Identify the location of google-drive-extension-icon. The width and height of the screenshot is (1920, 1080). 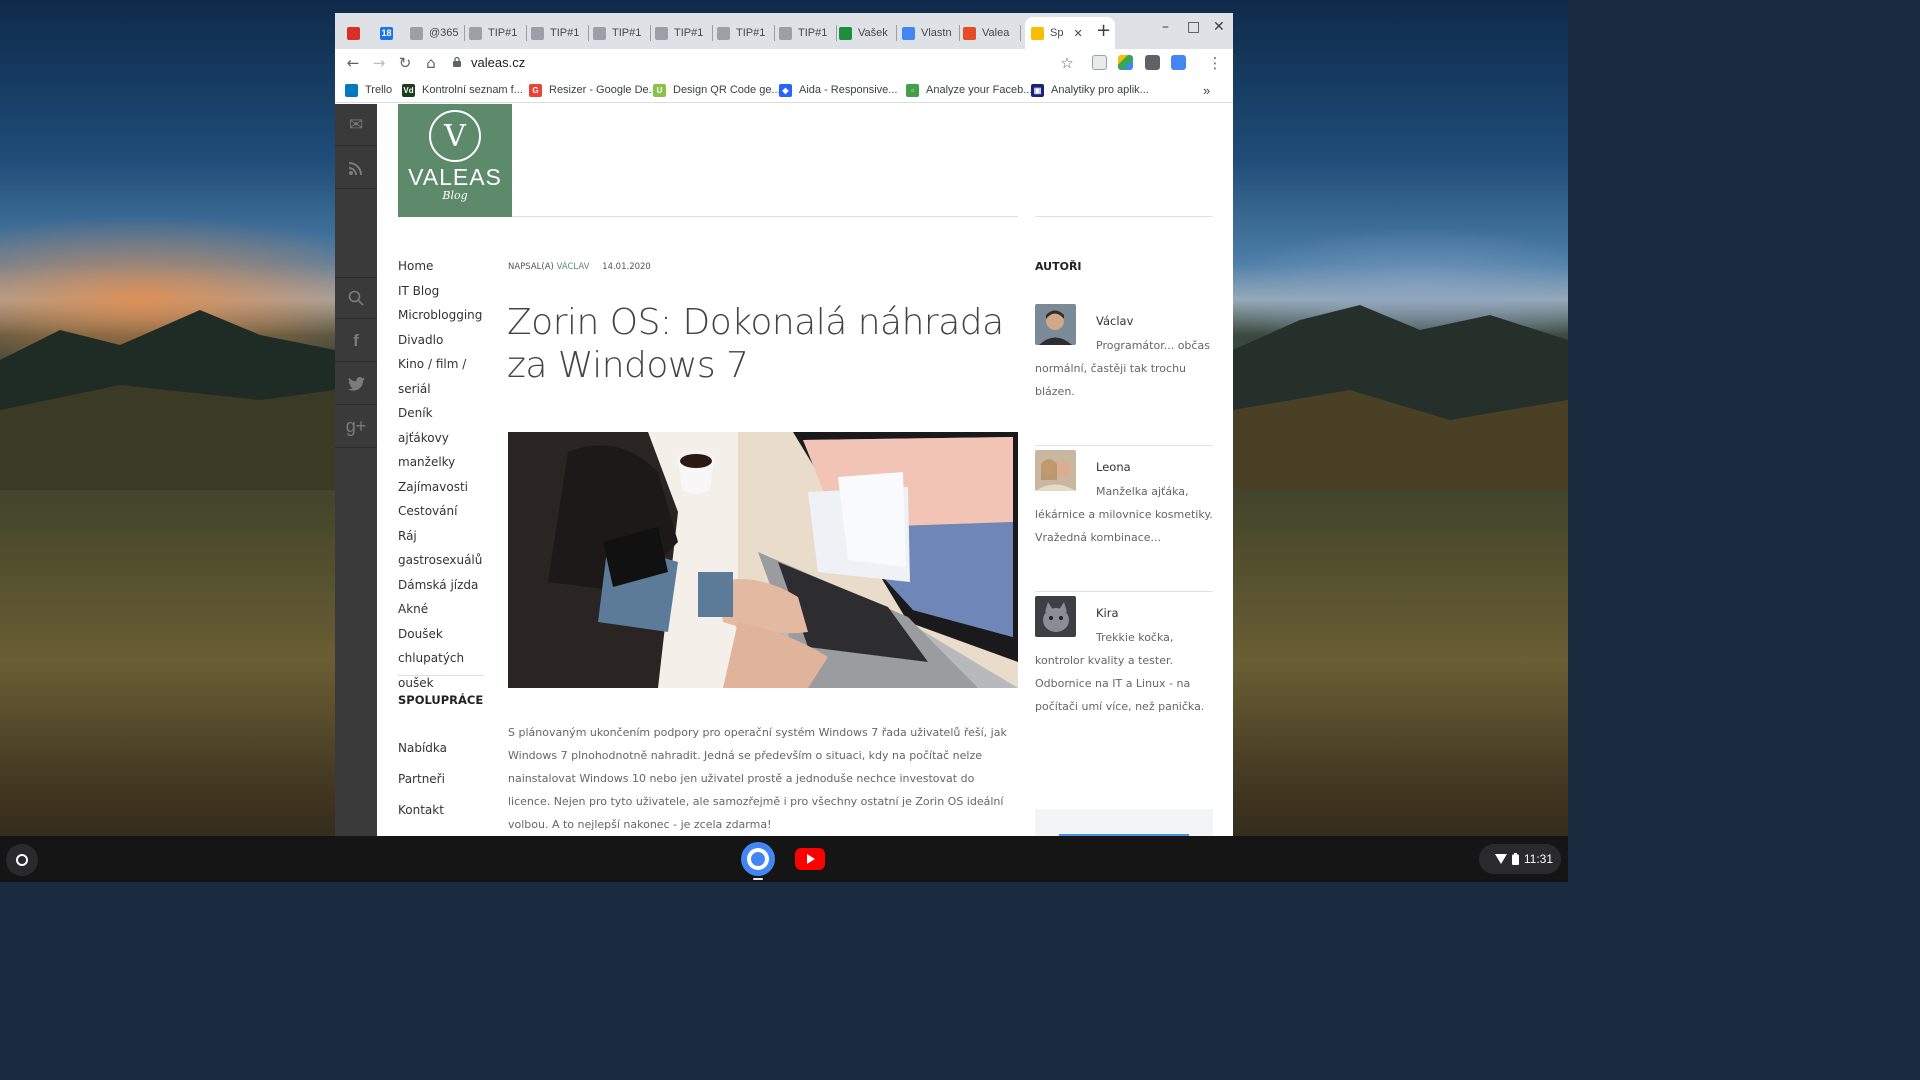
(1125, 62).